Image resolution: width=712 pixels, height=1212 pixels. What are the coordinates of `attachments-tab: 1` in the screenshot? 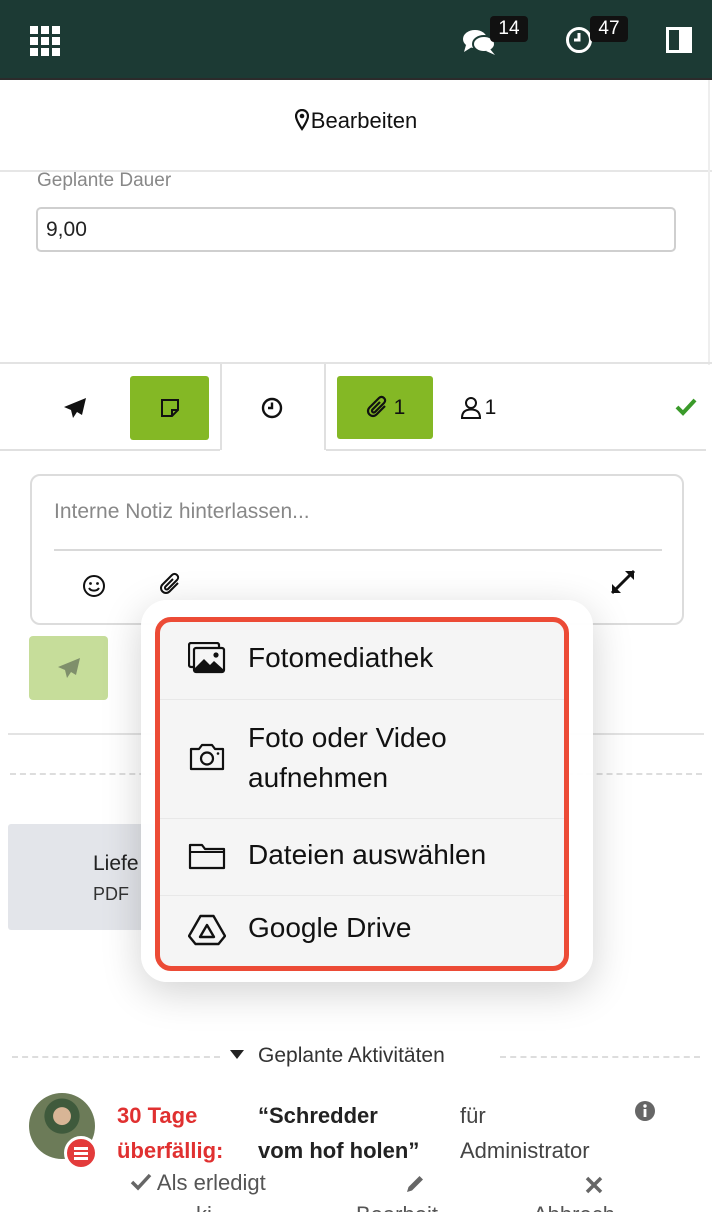 It's located at (385, 407).